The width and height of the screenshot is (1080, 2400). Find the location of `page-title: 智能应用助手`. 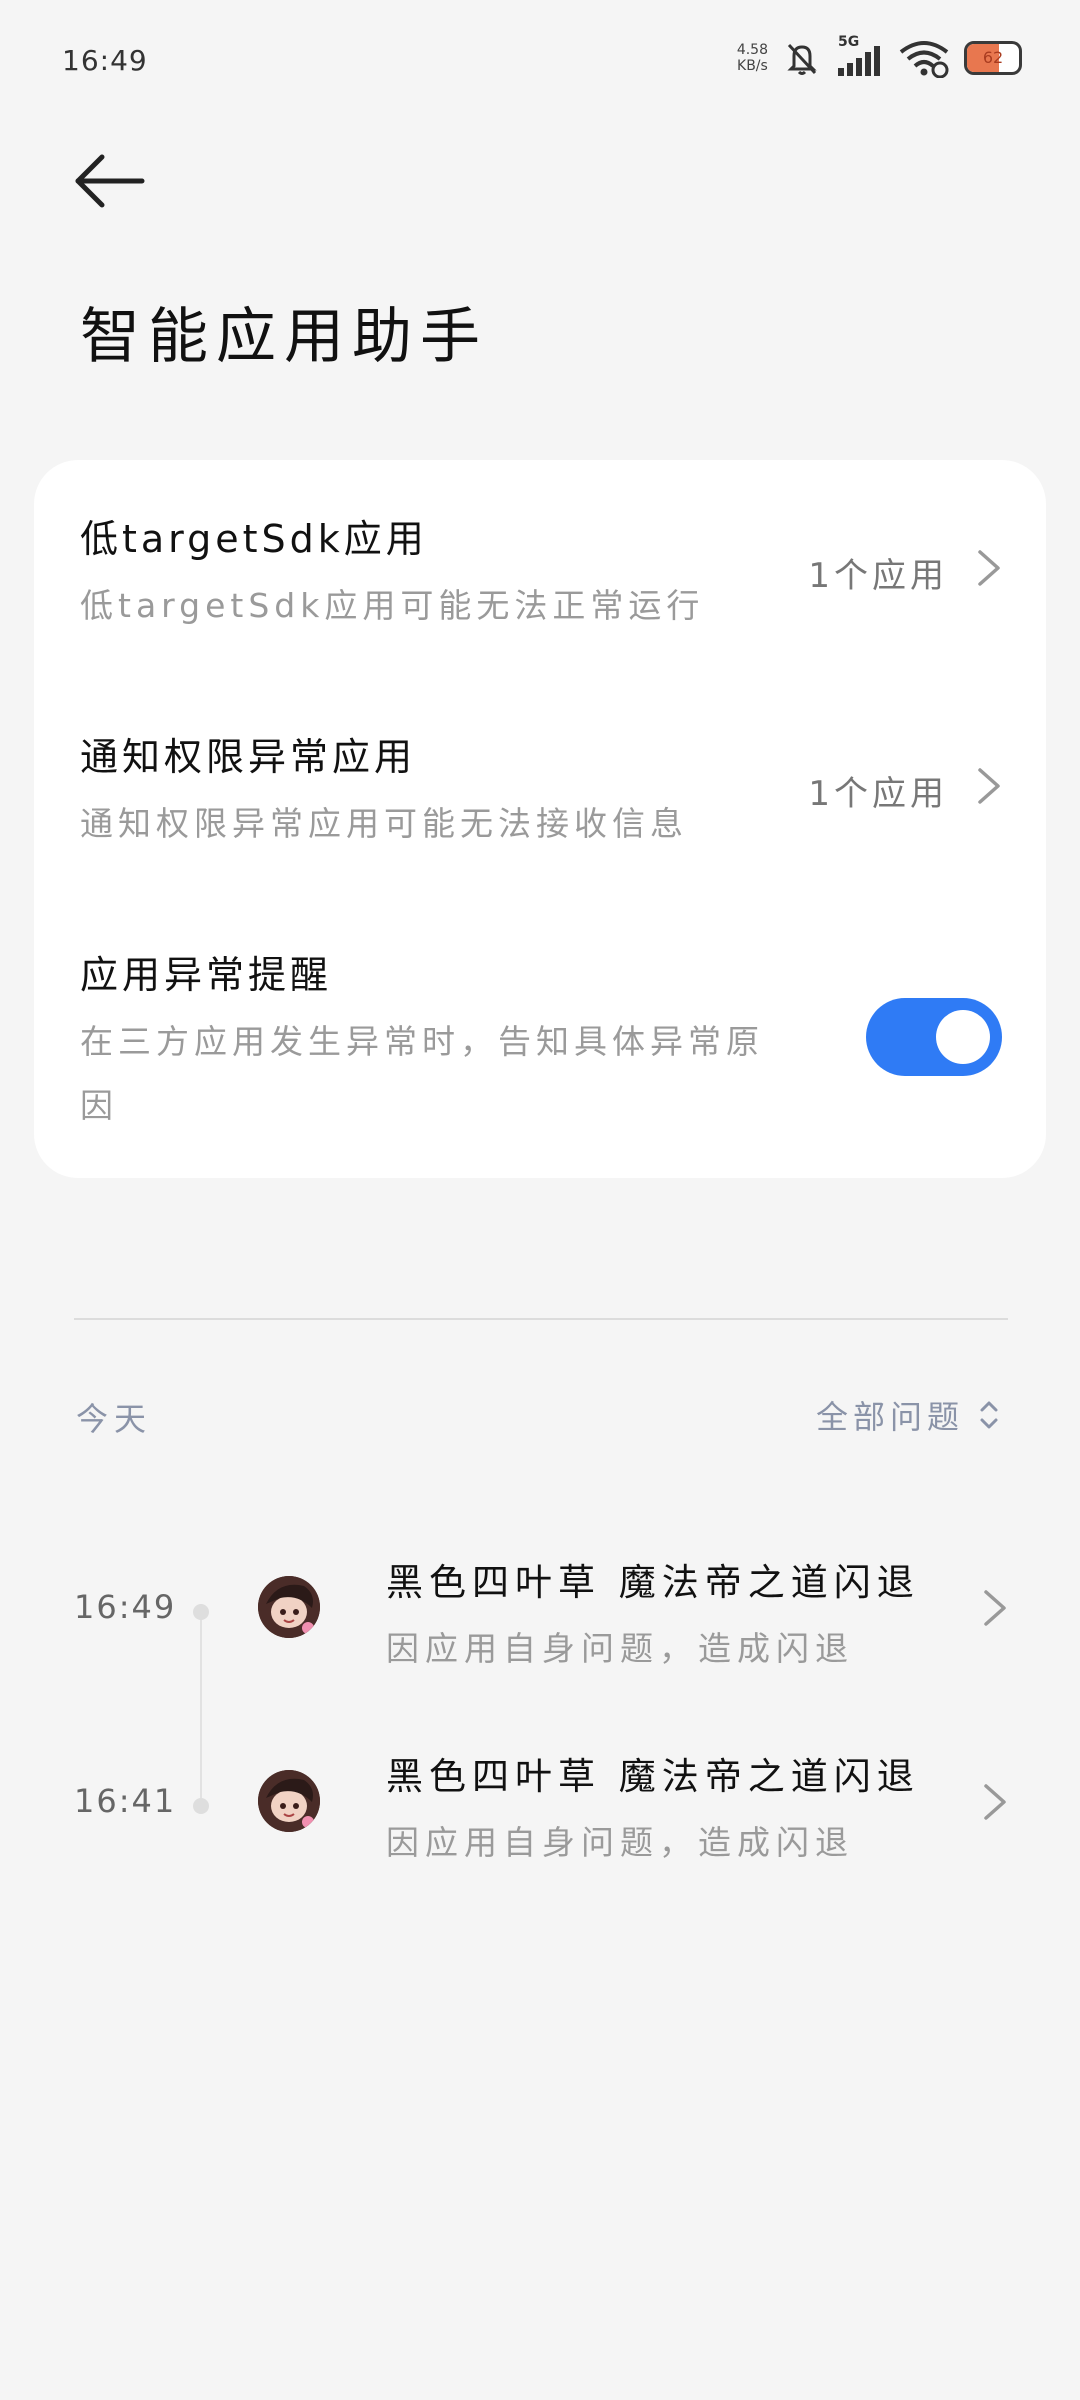

page-title: 智能应用助手 is located at coordinates (284, 337).